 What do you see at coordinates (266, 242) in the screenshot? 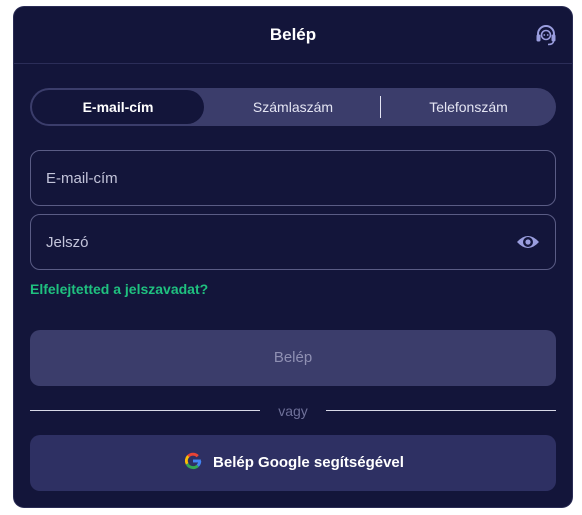
I see `password-input` at bounding box center [266, 242].